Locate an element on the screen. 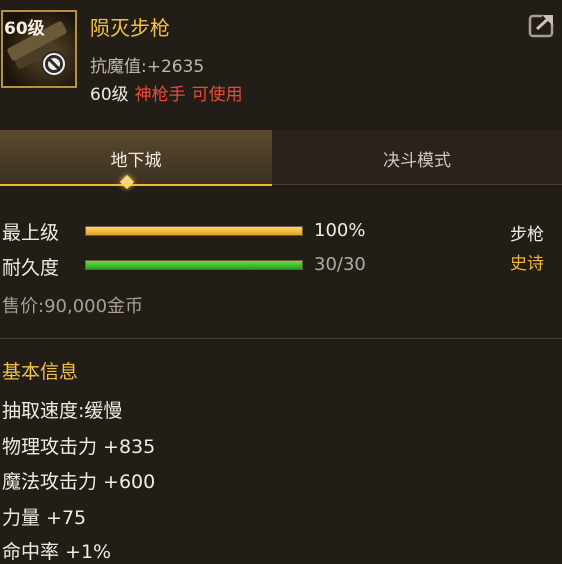 The width and height of the screenshot is (562, 564). section-divider is located at coordinates (281, 338).